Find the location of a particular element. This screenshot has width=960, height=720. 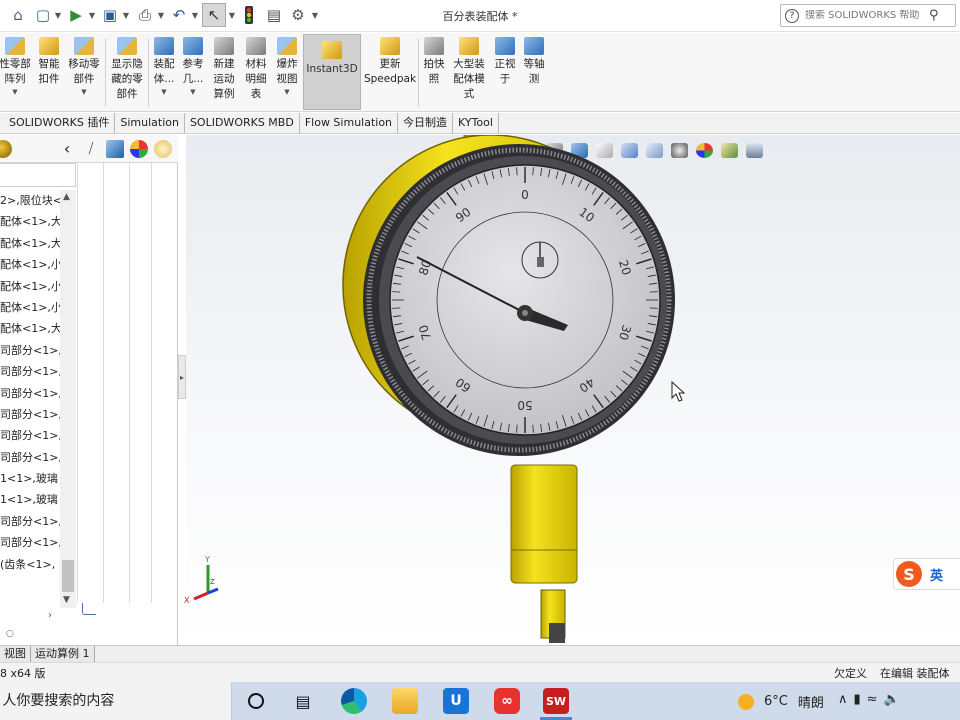

cortana-icon is located at coordinates (256, 701).